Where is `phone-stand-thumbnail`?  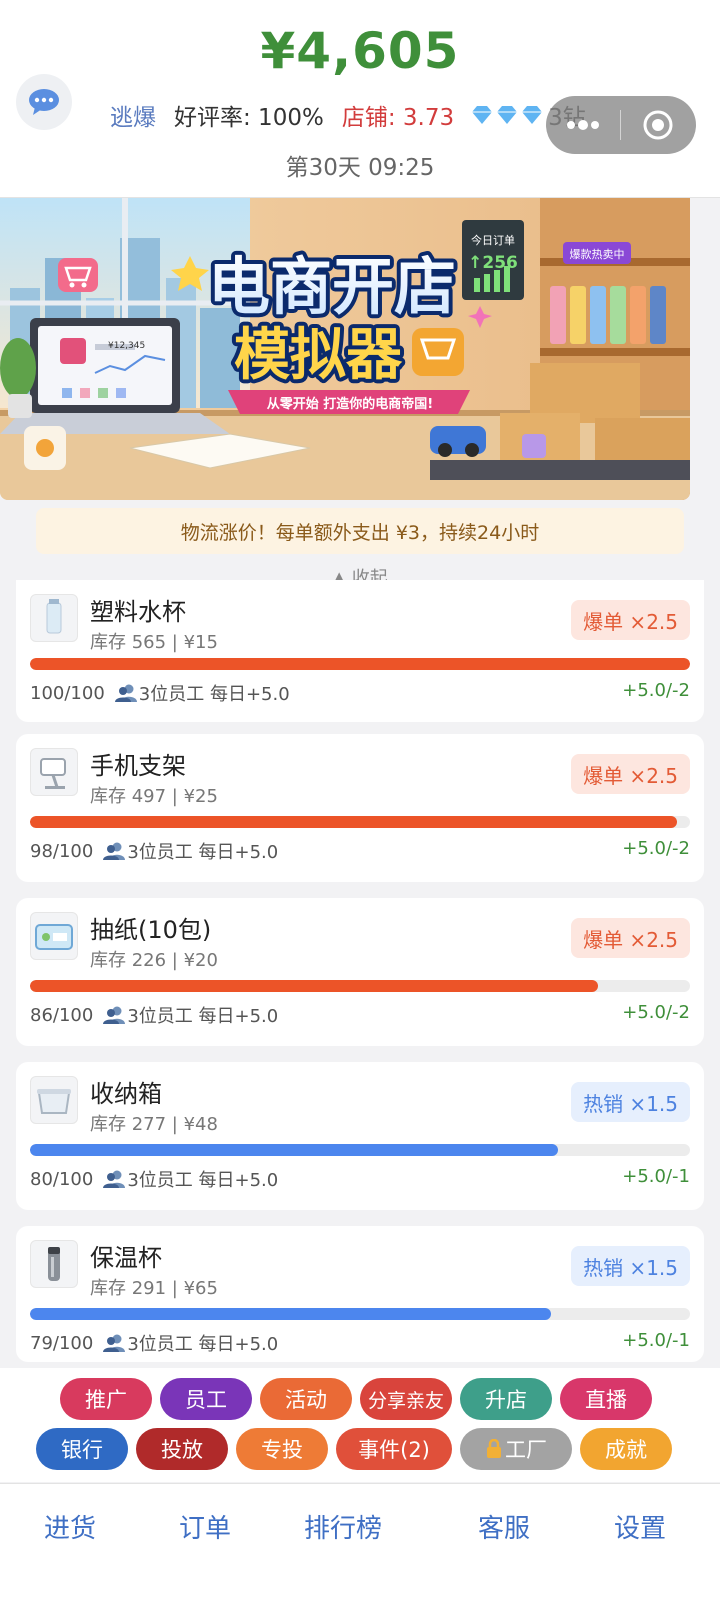 phone-stand-thumbnail is located at coordinates (54, 772).